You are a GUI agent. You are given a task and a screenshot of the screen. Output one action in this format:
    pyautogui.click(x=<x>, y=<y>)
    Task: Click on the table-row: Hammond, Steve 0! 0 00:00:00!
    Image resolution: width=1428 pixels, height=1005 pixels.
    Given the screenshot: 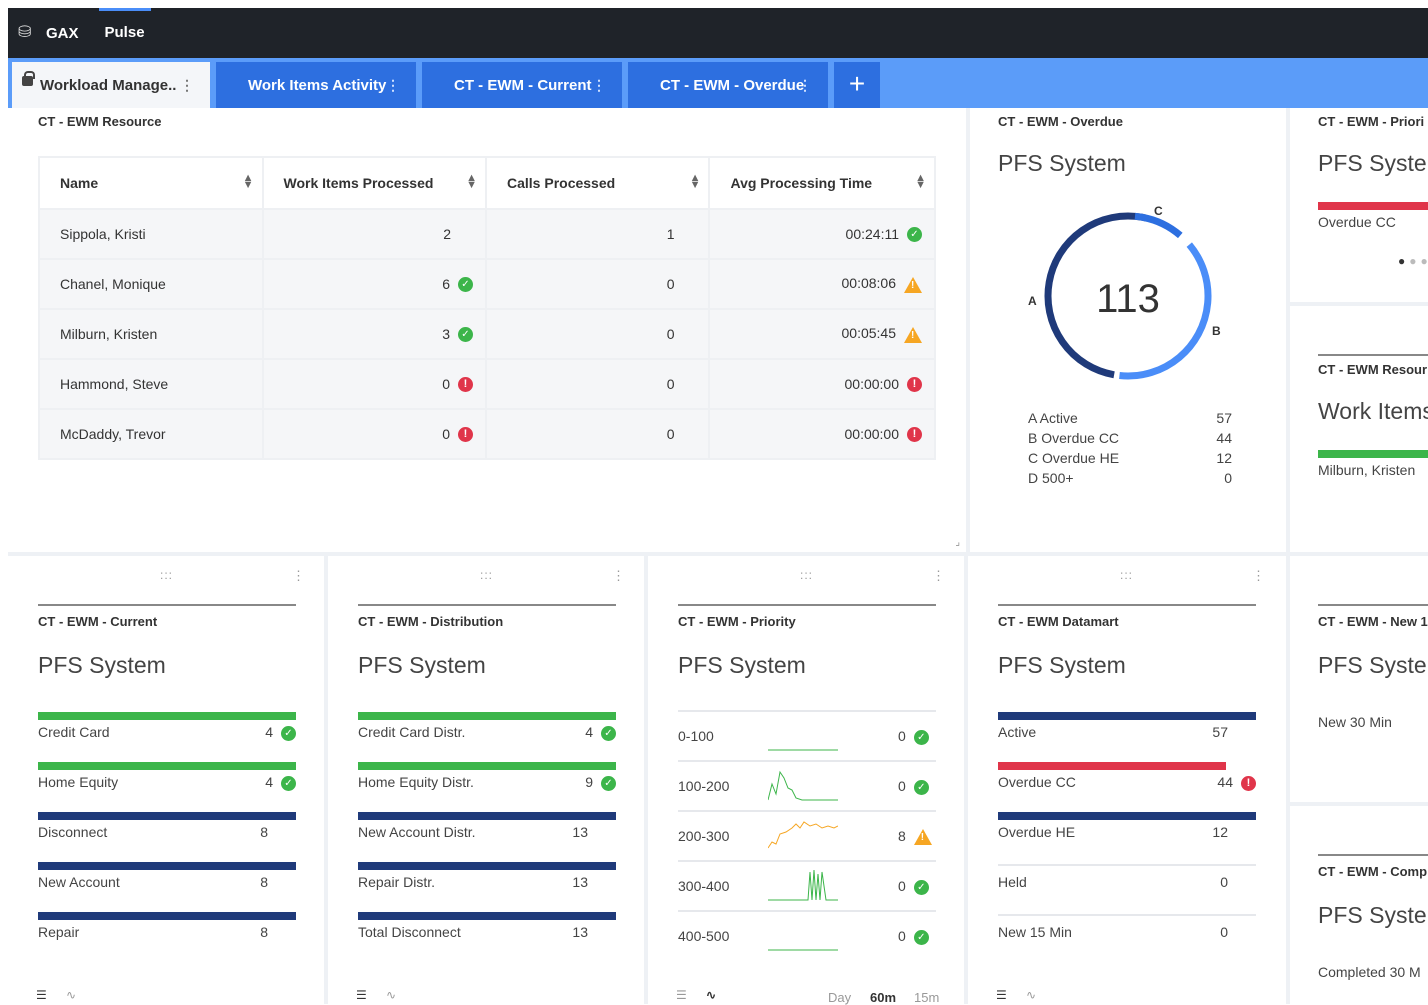 What is the action you would take?
    pyautogui.click(x=487, y=384)
    